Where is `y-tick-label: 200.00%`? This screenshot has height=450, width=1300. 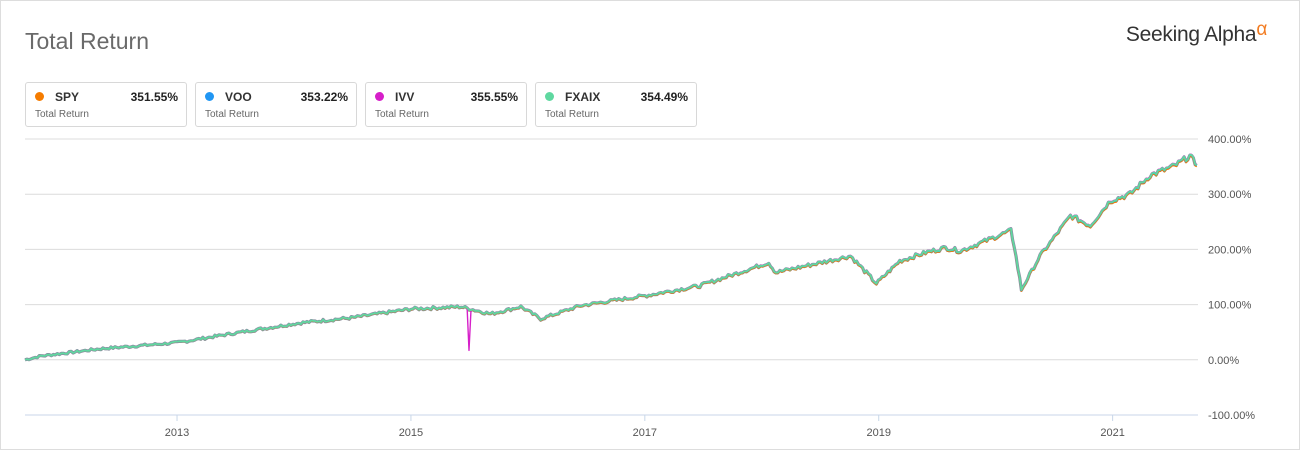
y-tick-label: 200.00% is located at coordinates (1230, 250).